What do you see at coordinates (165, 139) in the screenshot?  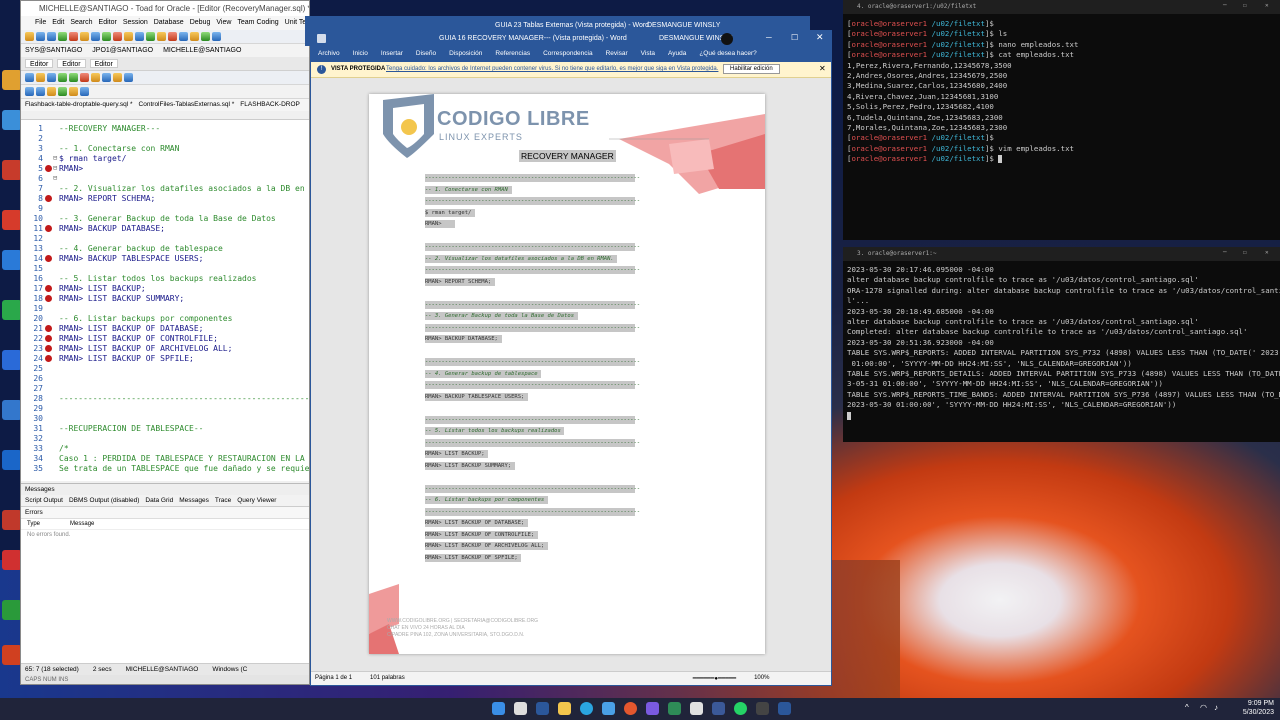 I see `code-line: 2` at bounding box center [165, 139].